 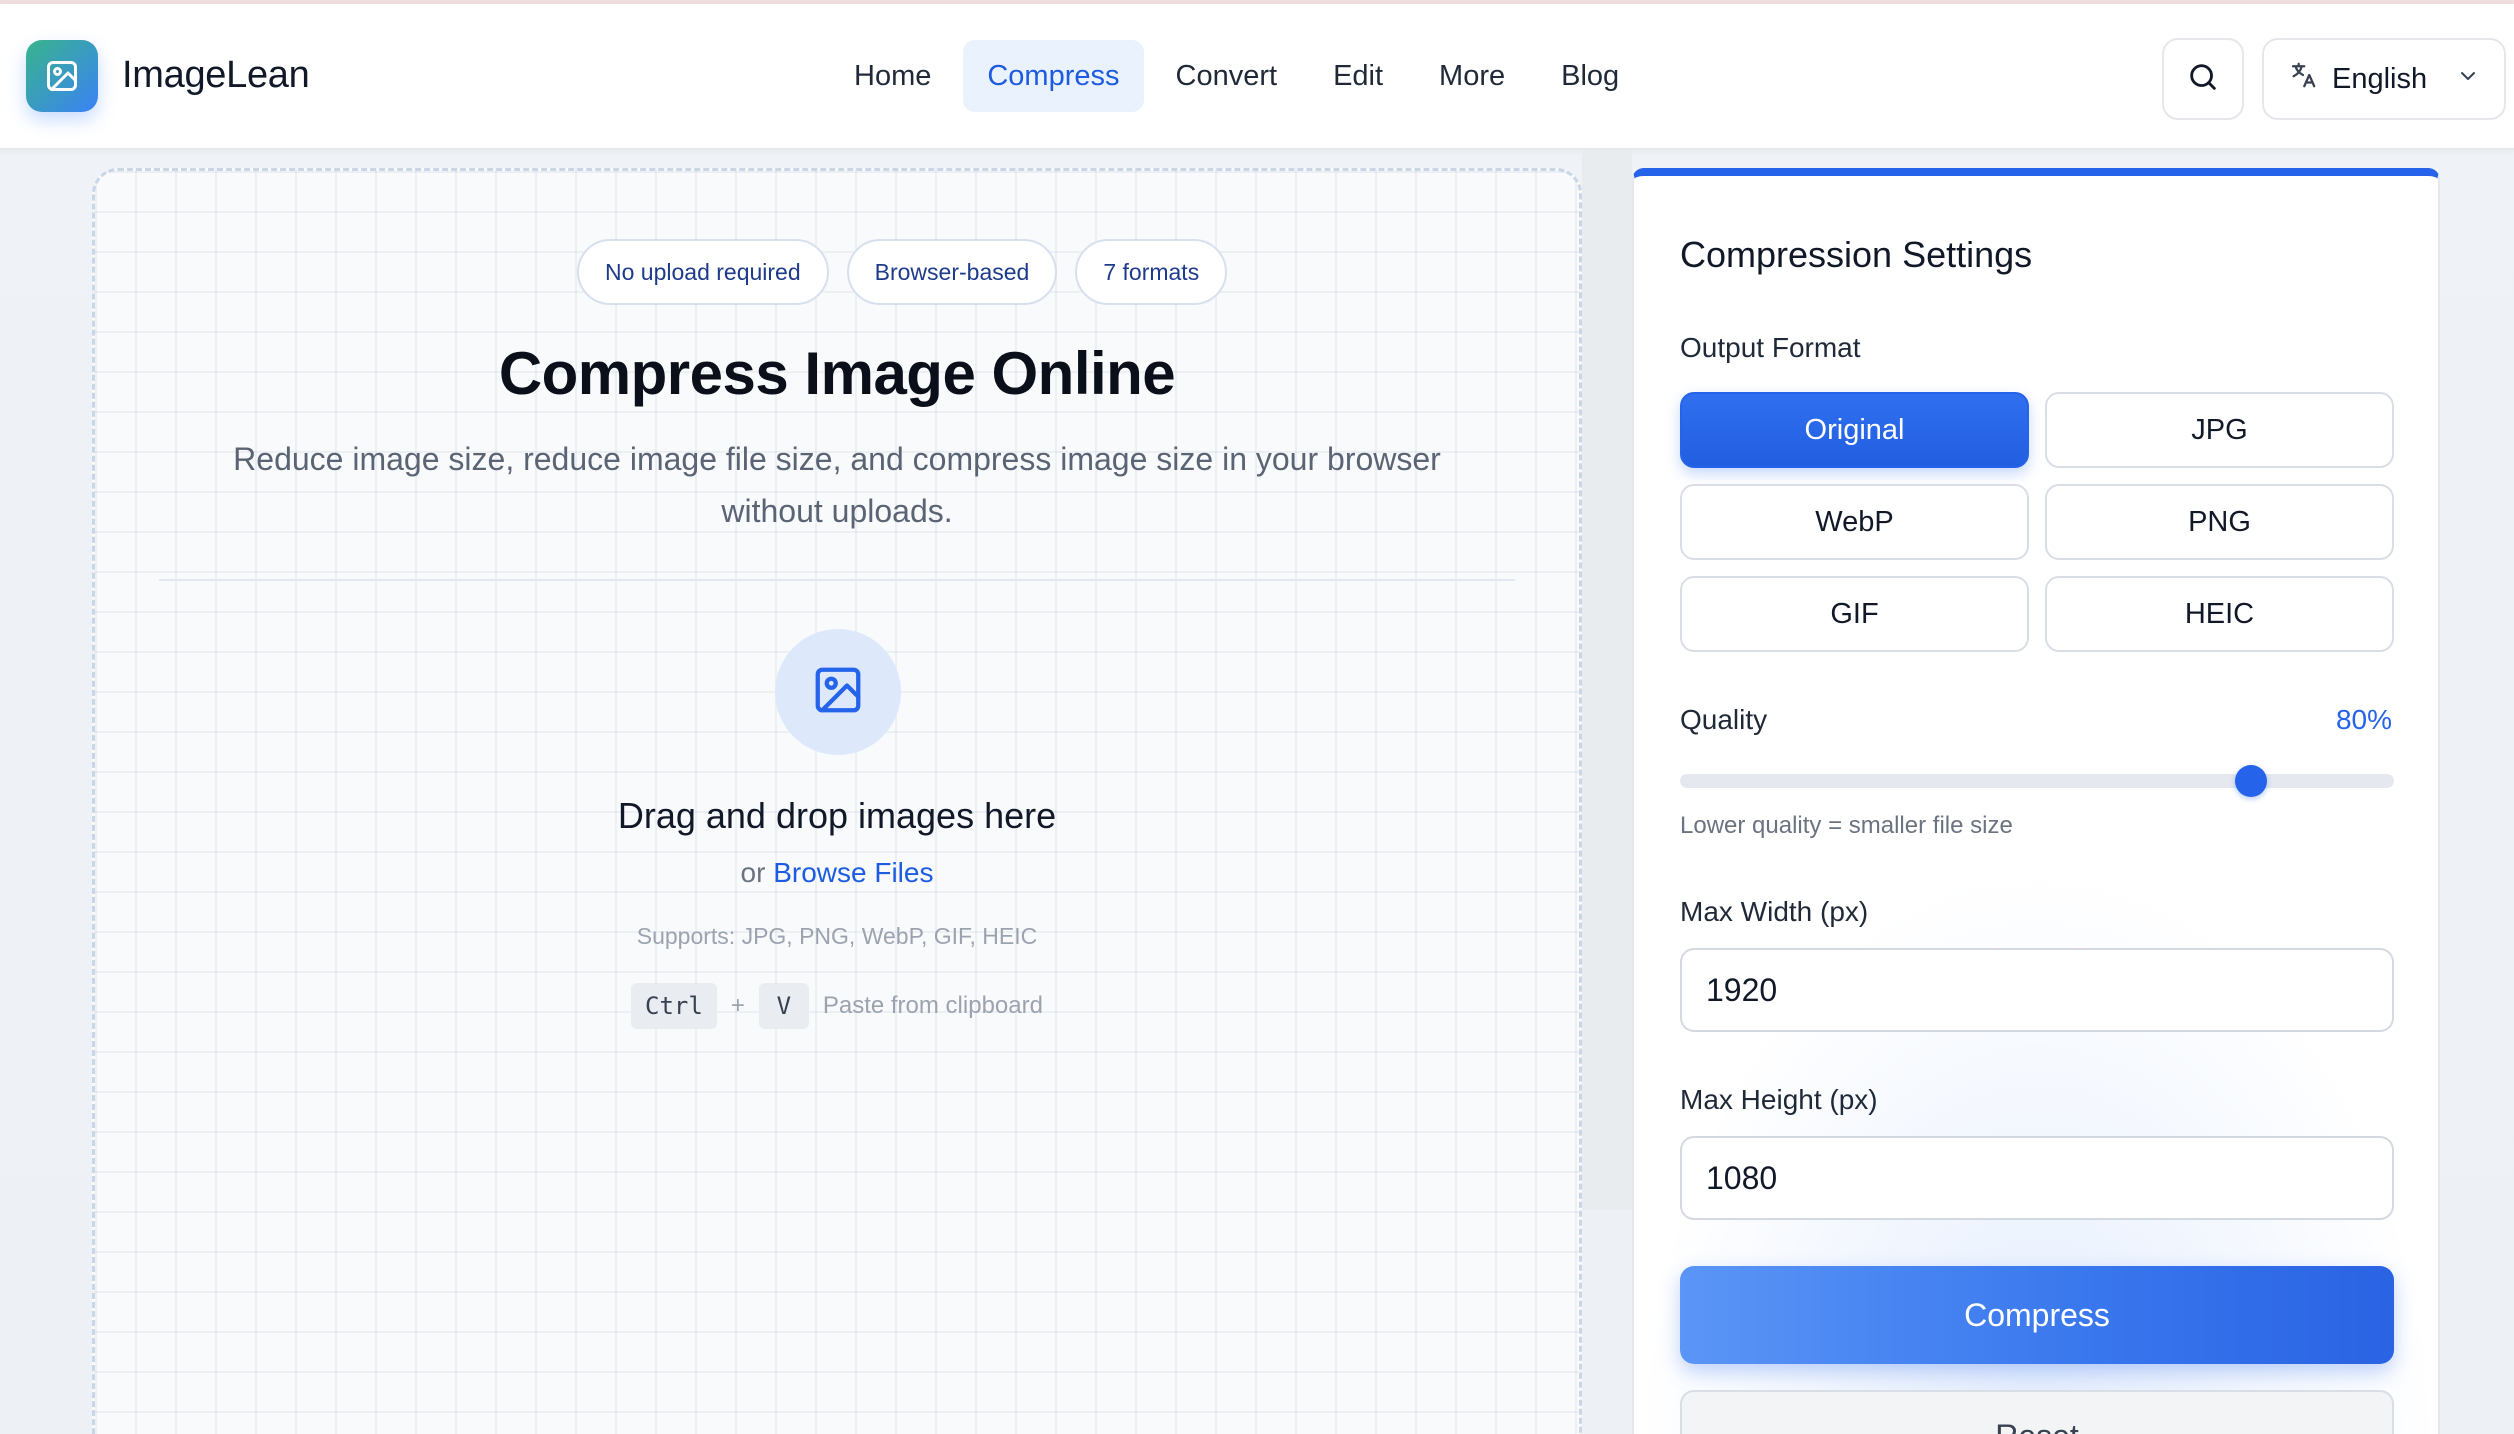 I want to click on nav-more: More, so click(x=1472, y=76).